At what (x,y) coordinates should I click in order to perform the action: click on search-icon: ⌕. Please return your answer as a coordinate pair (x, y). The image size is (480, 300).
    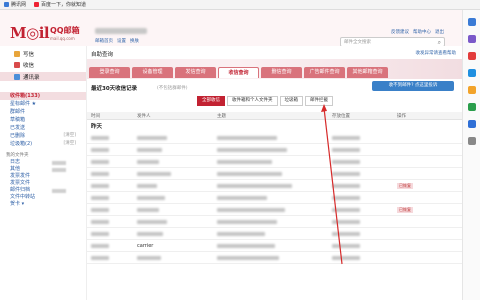
    Looking at the image, I should click on (439, 42).